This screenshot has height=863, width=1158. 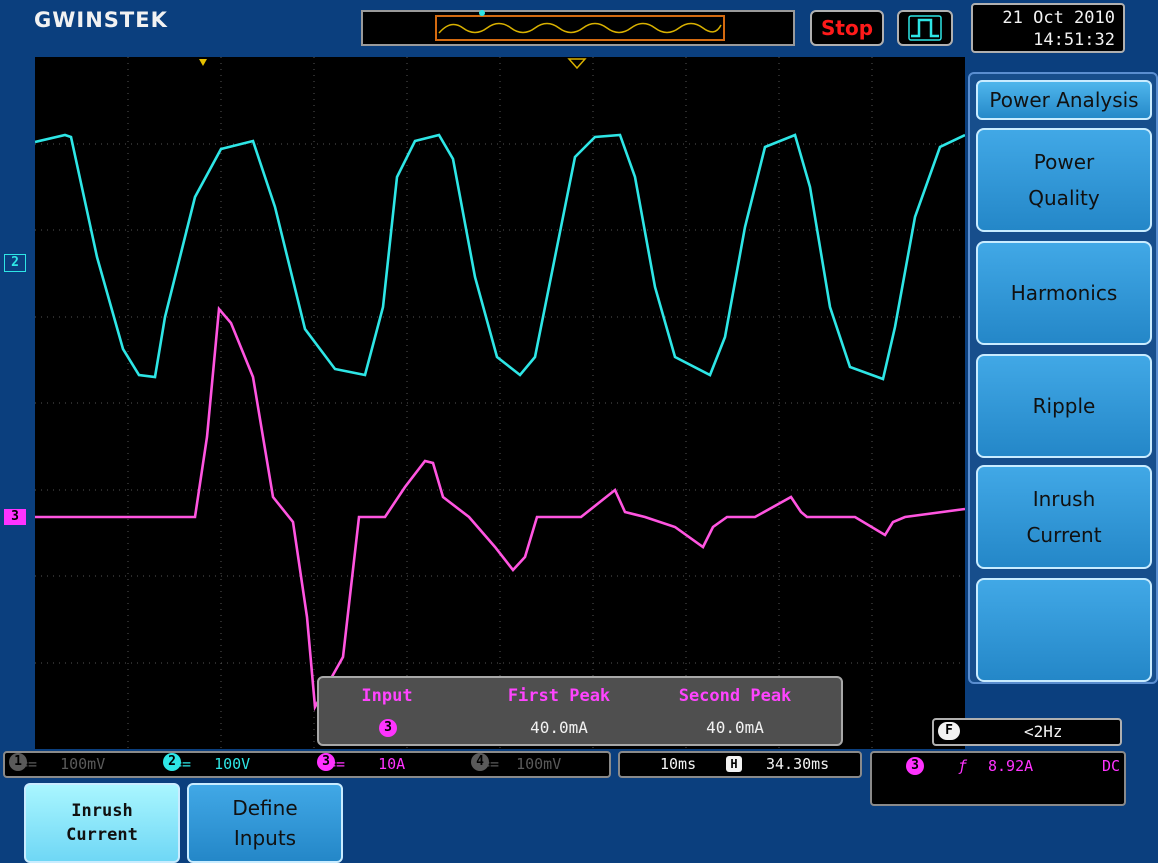 I want to click on trigger-source-badge: 3, so click(x=915, y=766).